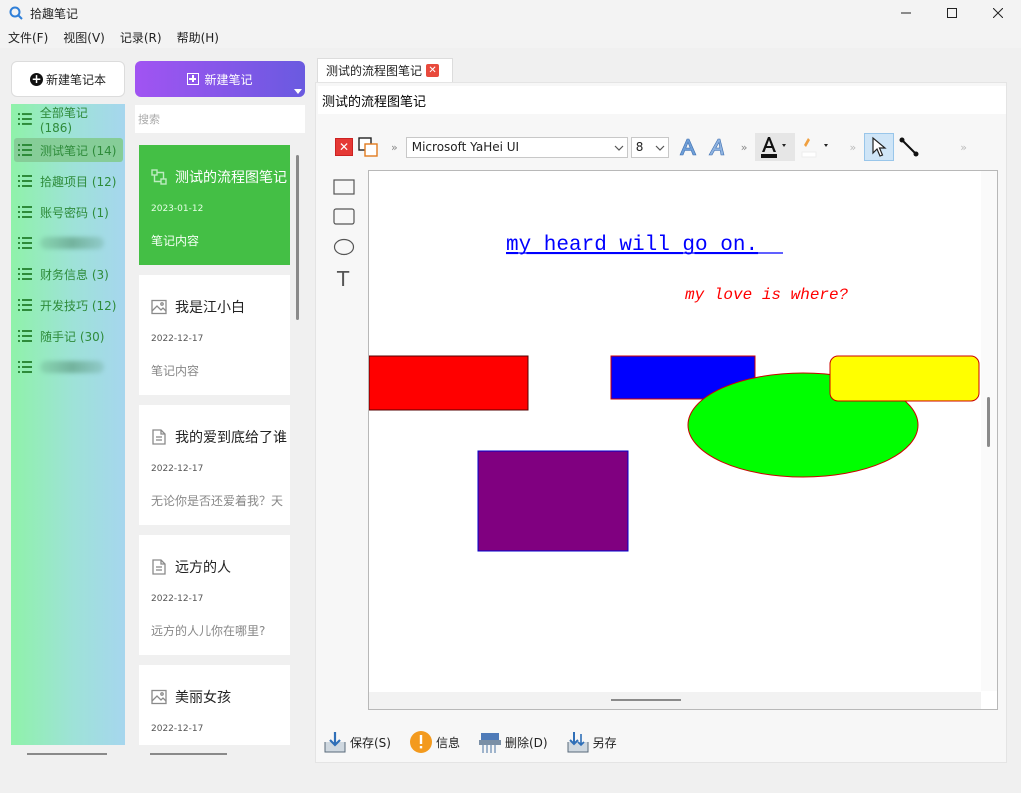 This screenshot has width=1021, height=793. Describe the element at coordinates (16, 13) in the screenshot. I see `app-logo-icon` at that location.